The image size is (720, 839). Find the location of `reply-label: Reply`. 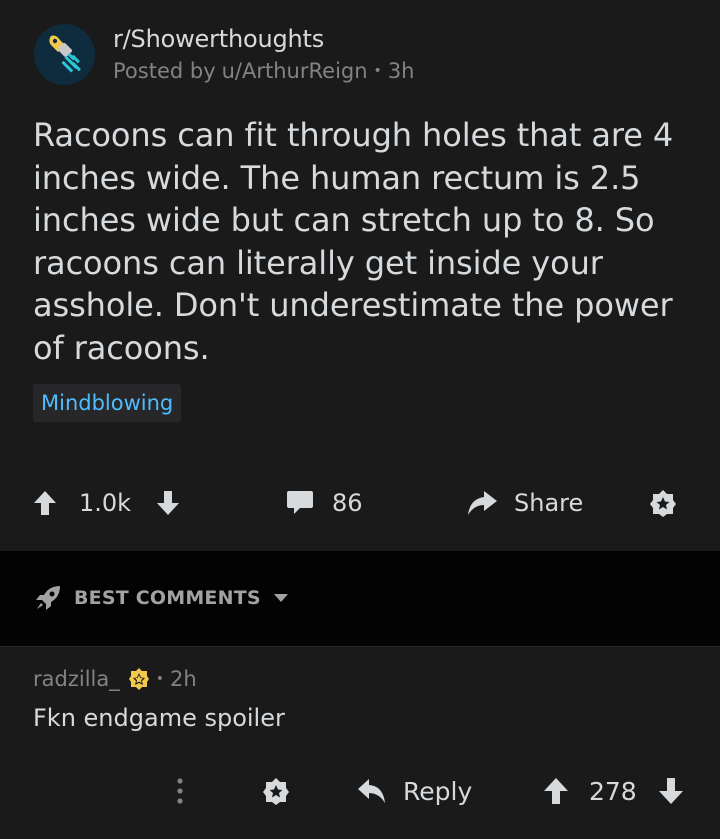

reply-label: Reply is located at coordinates (438, 791).